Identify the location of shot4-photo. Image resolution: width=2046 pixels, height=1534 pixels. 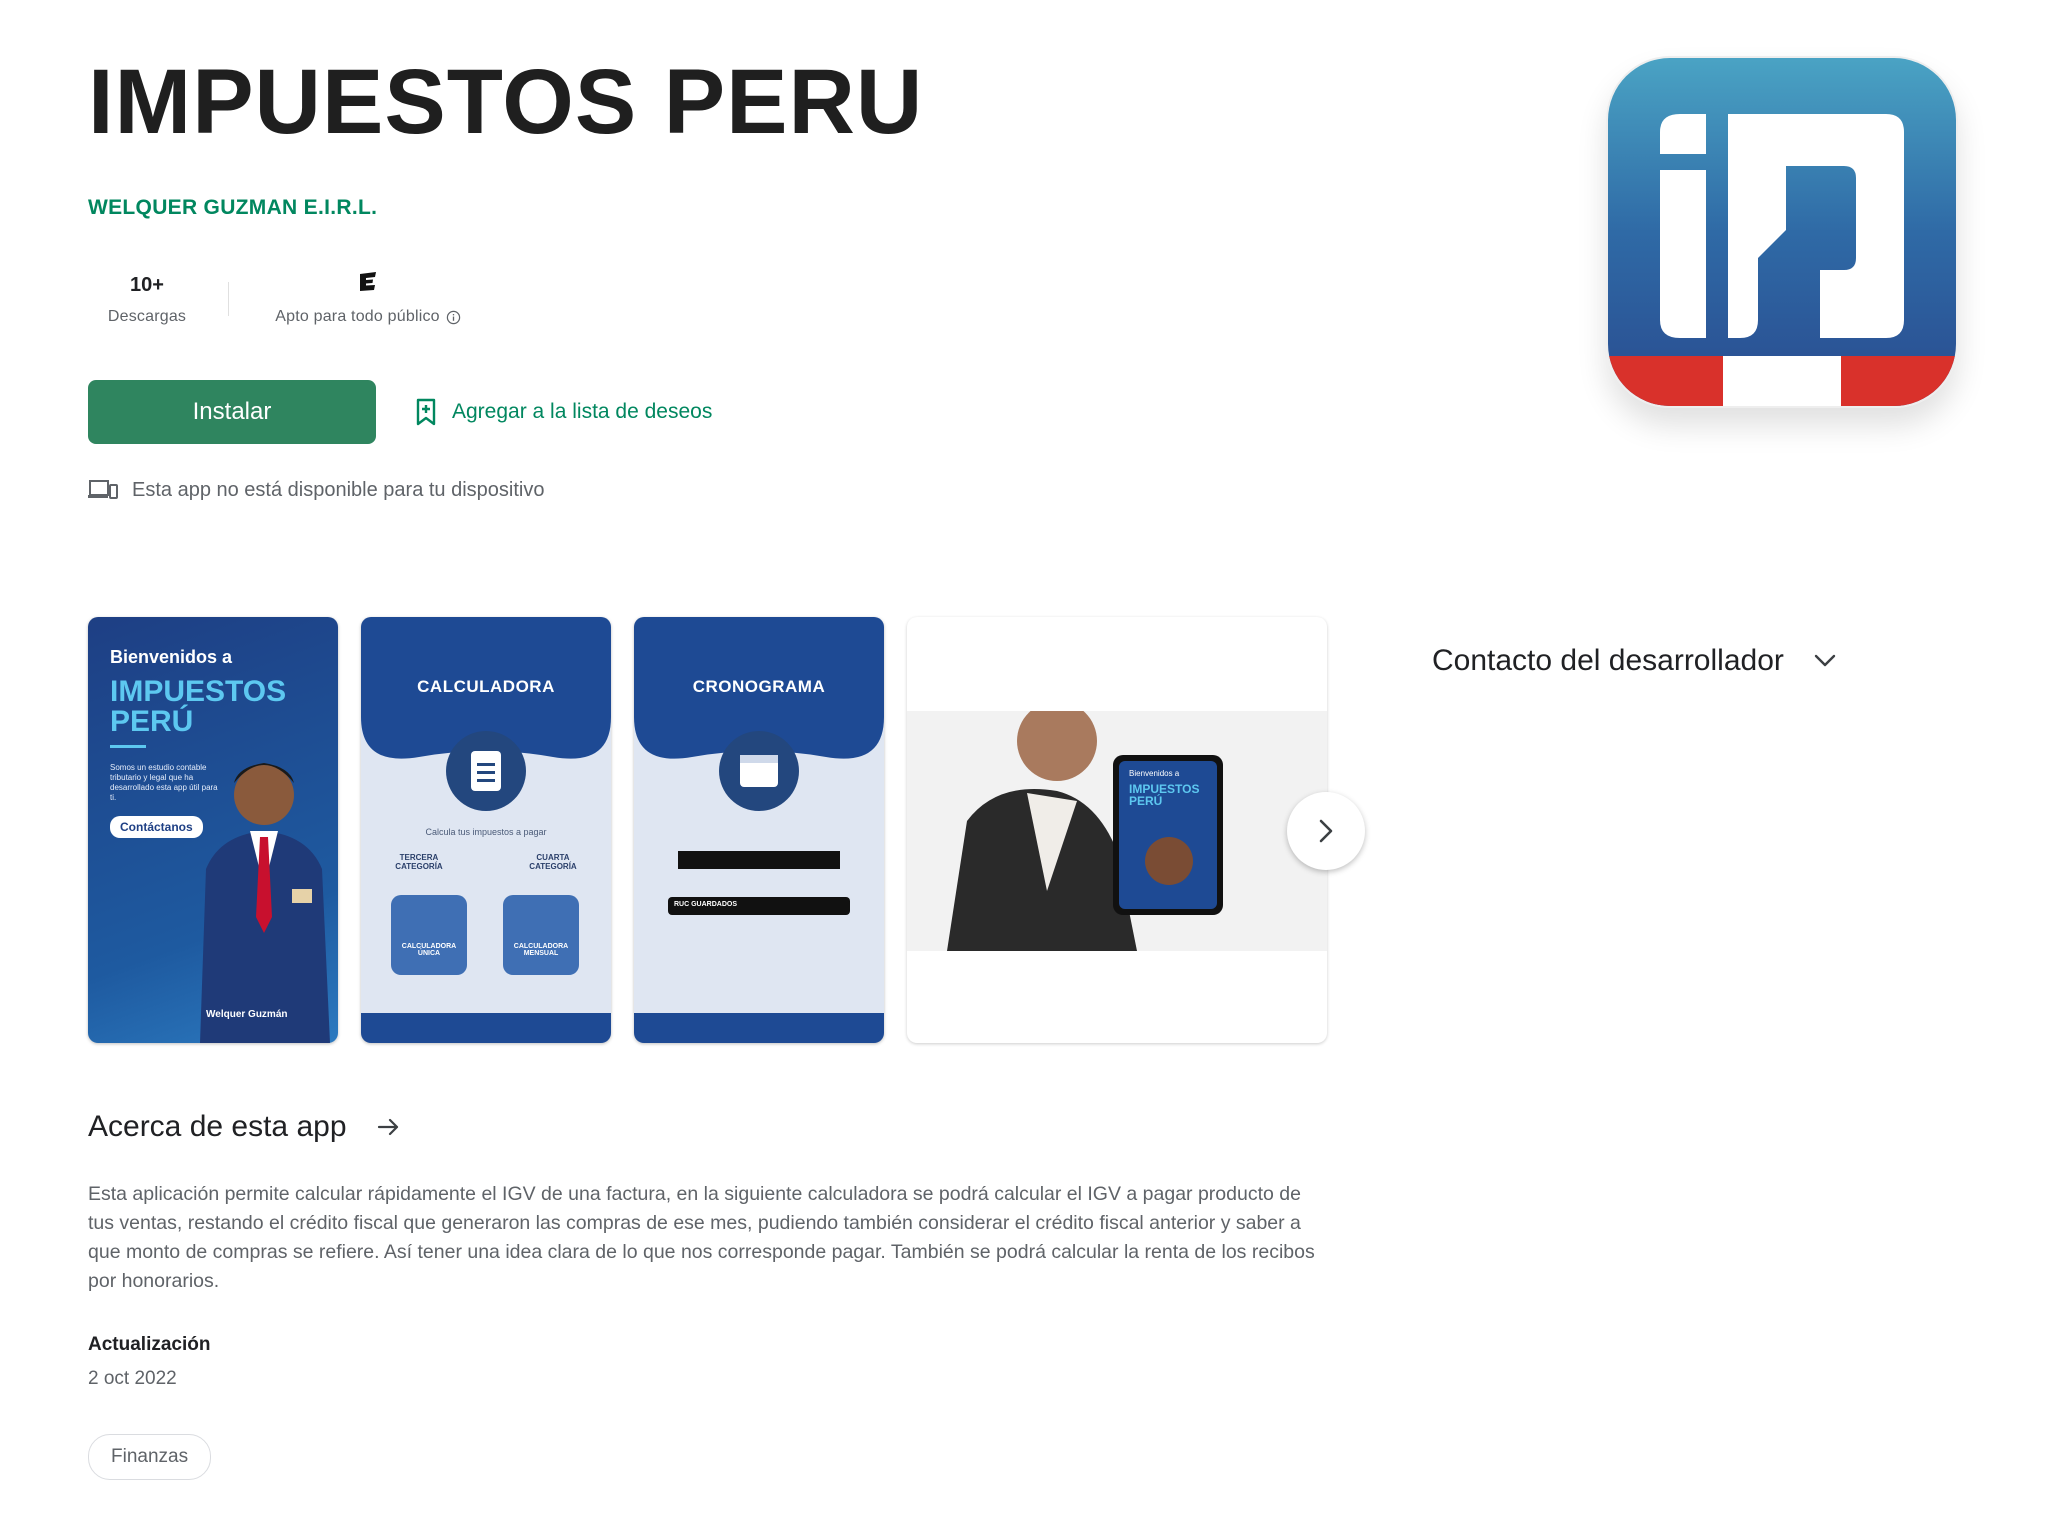
(1117, 831).